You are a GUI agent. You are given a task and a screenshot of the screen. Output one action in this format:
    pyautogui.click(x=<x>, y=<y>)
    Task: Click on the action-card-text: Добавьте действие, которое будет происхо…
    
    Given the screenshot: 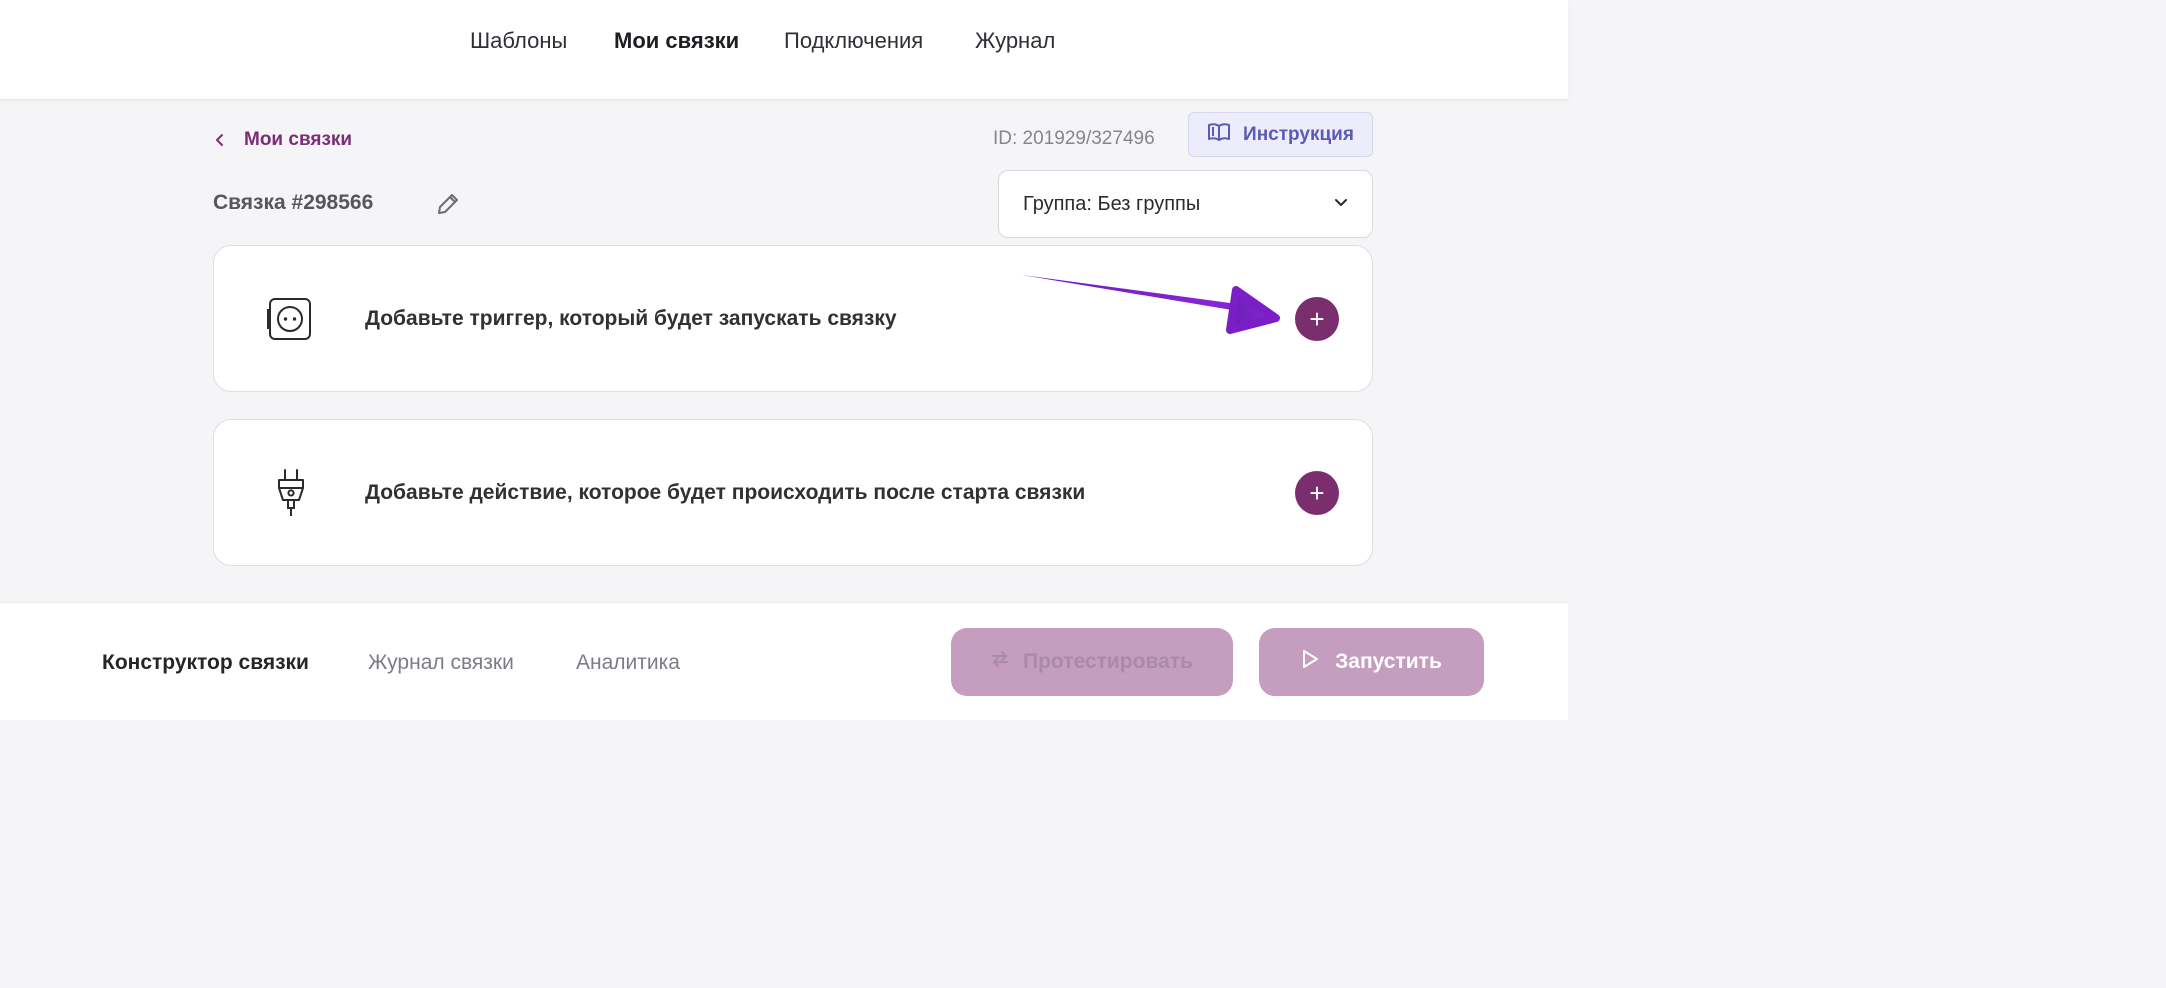 What is the action you would take?
    pyautogui.click(x=725, y=492)
    